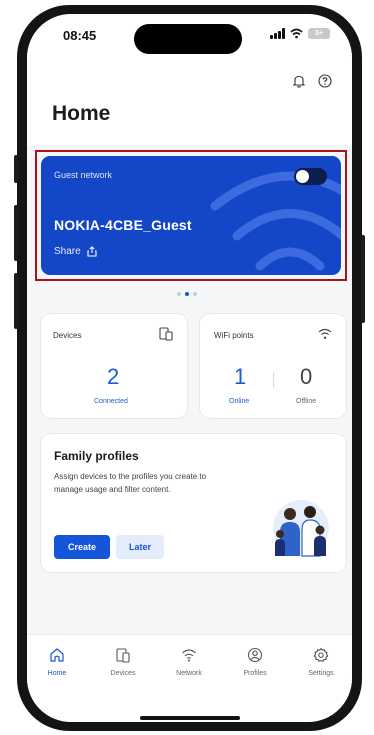 This screenshot has height=735, width=374. I want to click on carousel-indicator, so click(187, 294).